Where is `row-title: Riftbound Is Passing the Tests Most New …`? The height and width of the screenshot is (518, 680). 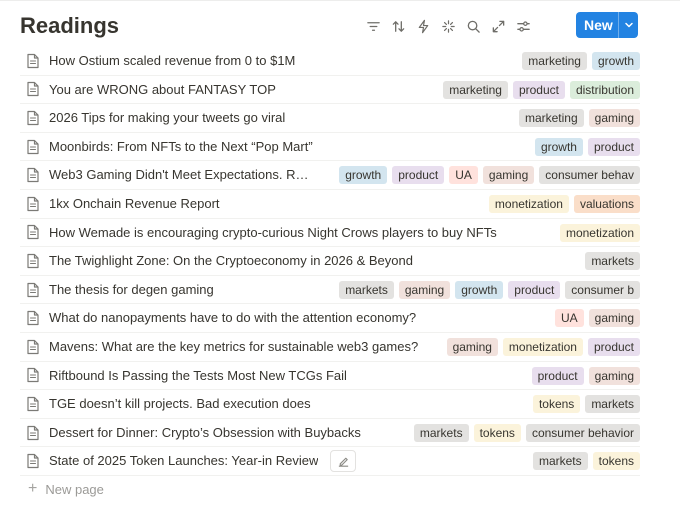
row-title: Riftbound Is Passing the Tests Most New … is located at coordinates (198, 376).